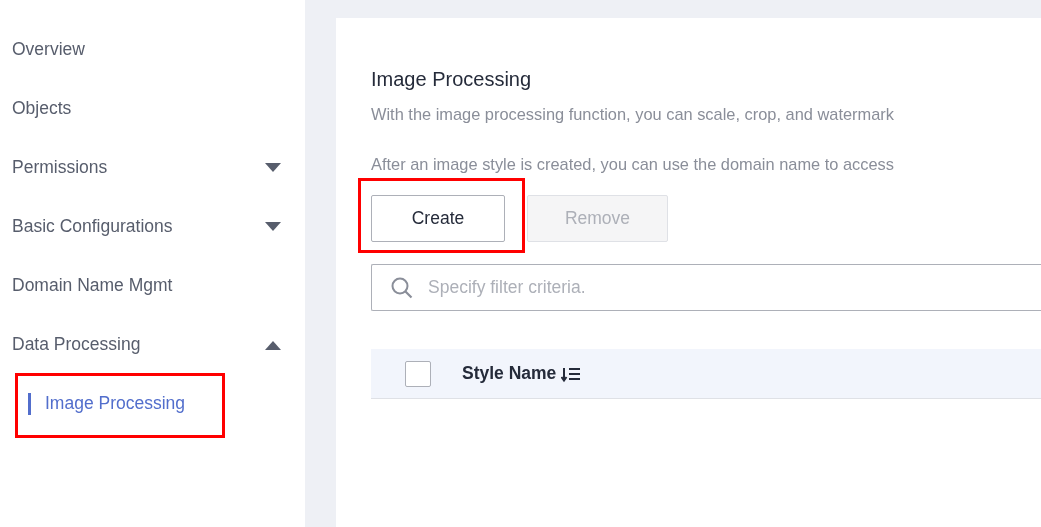  I want to click on sidebar-item: Objects, so click(152, 108).